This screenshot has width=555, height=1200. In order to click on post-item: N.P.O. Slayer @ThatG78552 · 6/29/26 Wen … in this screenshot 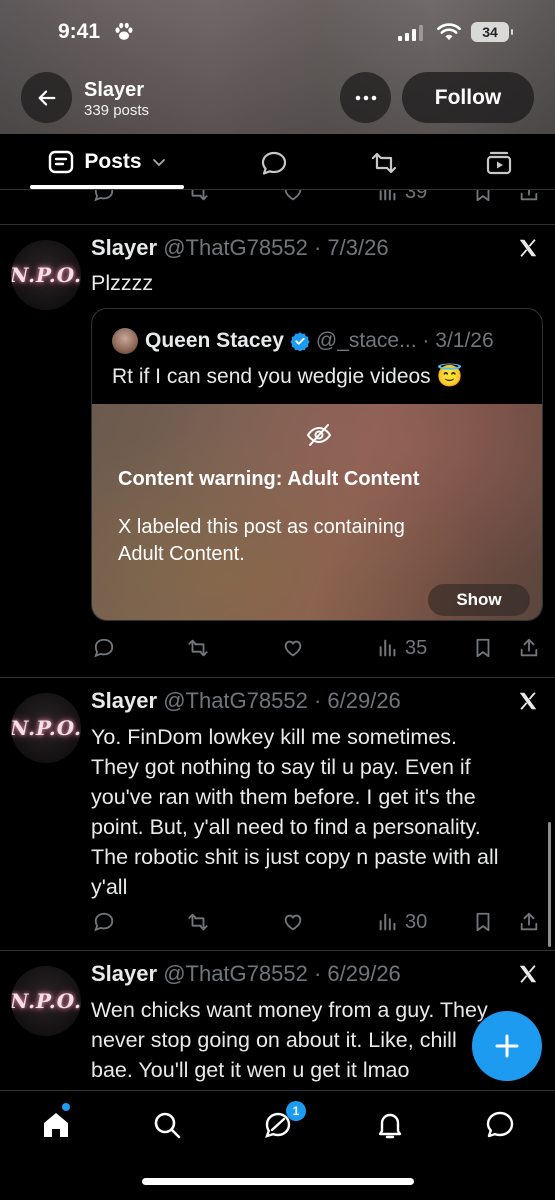, I will do `click(277, 1020)`.